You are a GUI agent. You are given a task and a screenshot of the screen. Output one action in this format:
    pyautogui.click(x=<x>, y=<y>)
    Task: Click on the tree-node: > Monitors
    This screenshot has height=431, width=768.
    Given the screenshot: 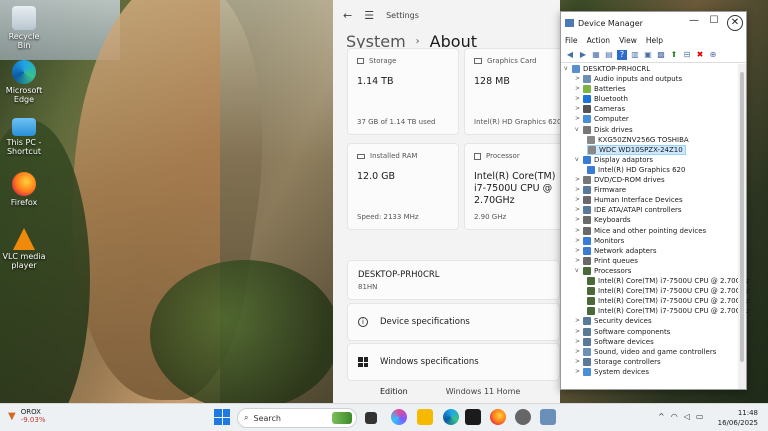 What is the action you would take?
    pyautogui.click(x=599, y=241)
    